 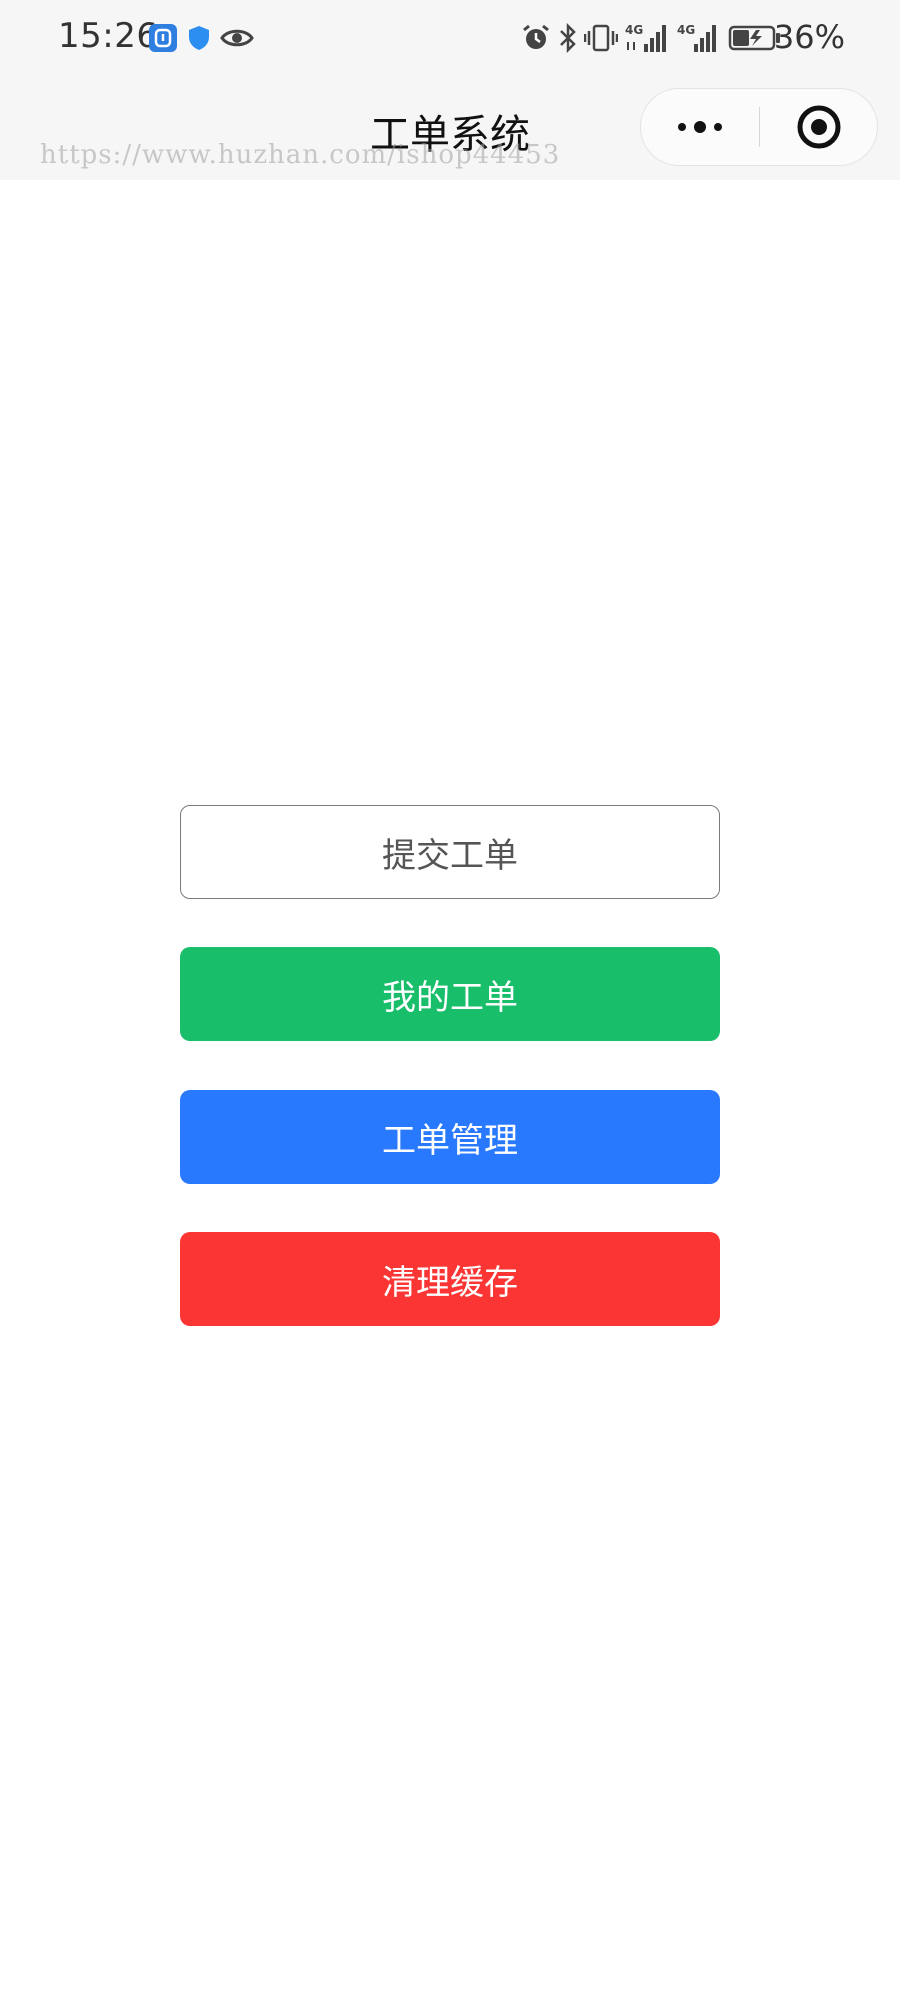 I want to click on status-time: 15:26, so click(x=108, y=36).